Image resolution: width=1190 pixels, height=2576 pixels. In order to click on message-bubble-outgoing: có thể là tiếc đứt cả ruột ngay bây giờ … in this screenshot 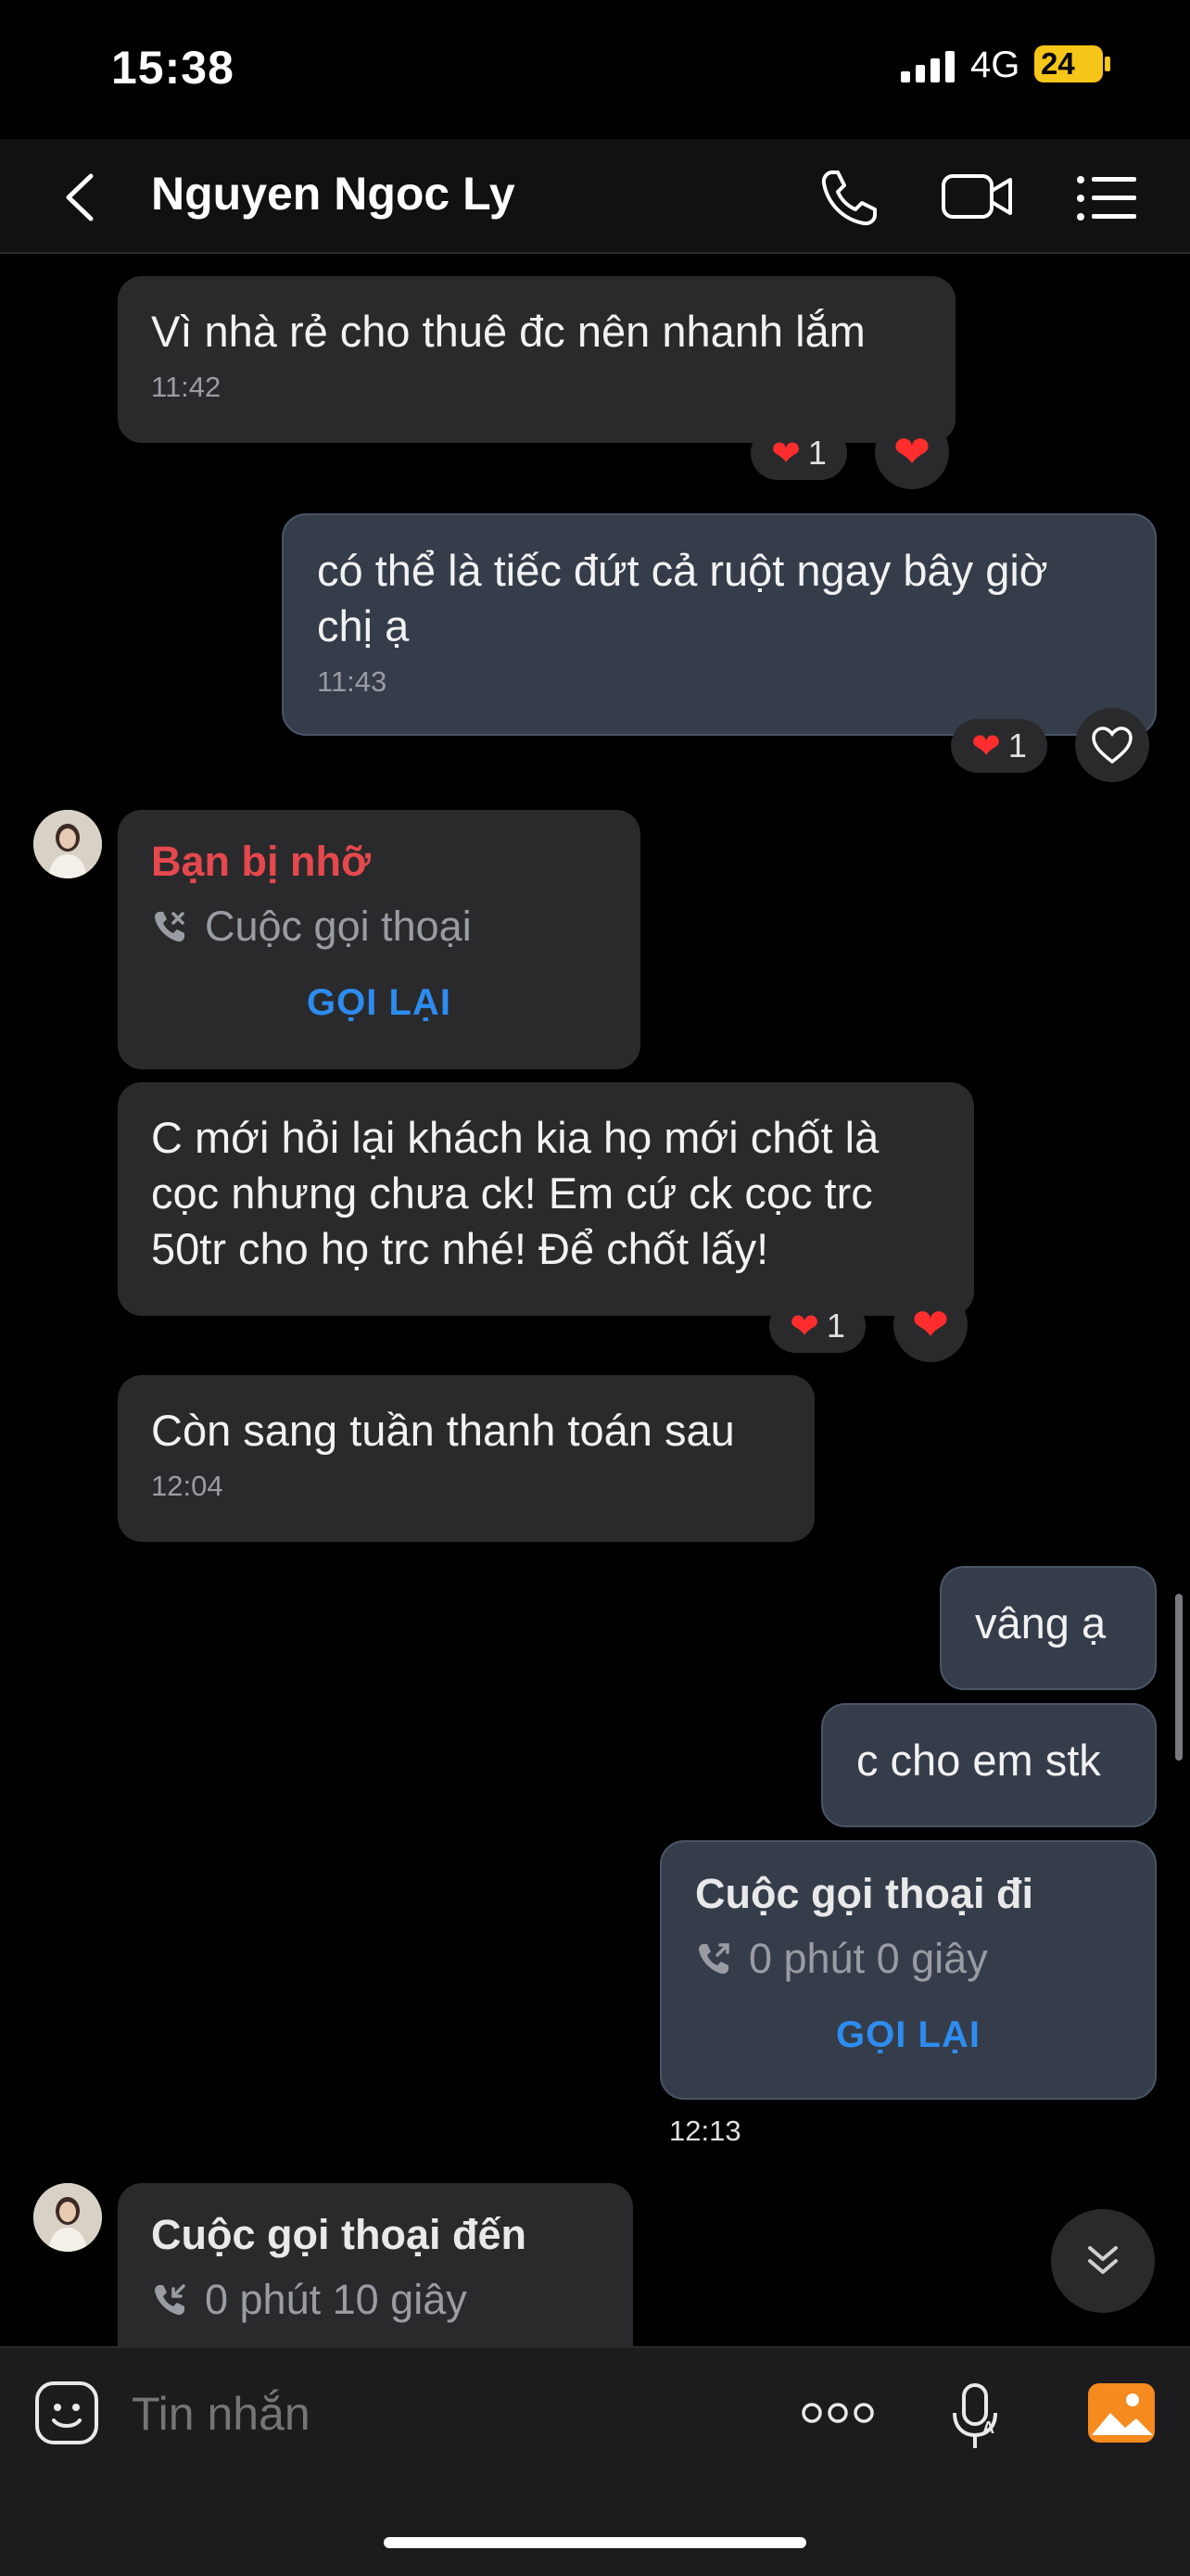, I will do `click(719, 624)`.